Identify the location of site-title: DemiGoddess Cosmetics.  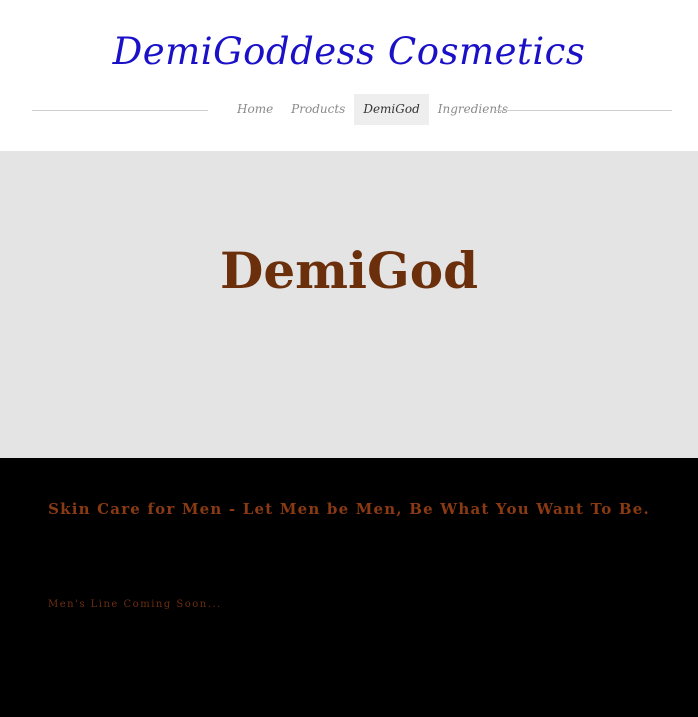
(349, 51).